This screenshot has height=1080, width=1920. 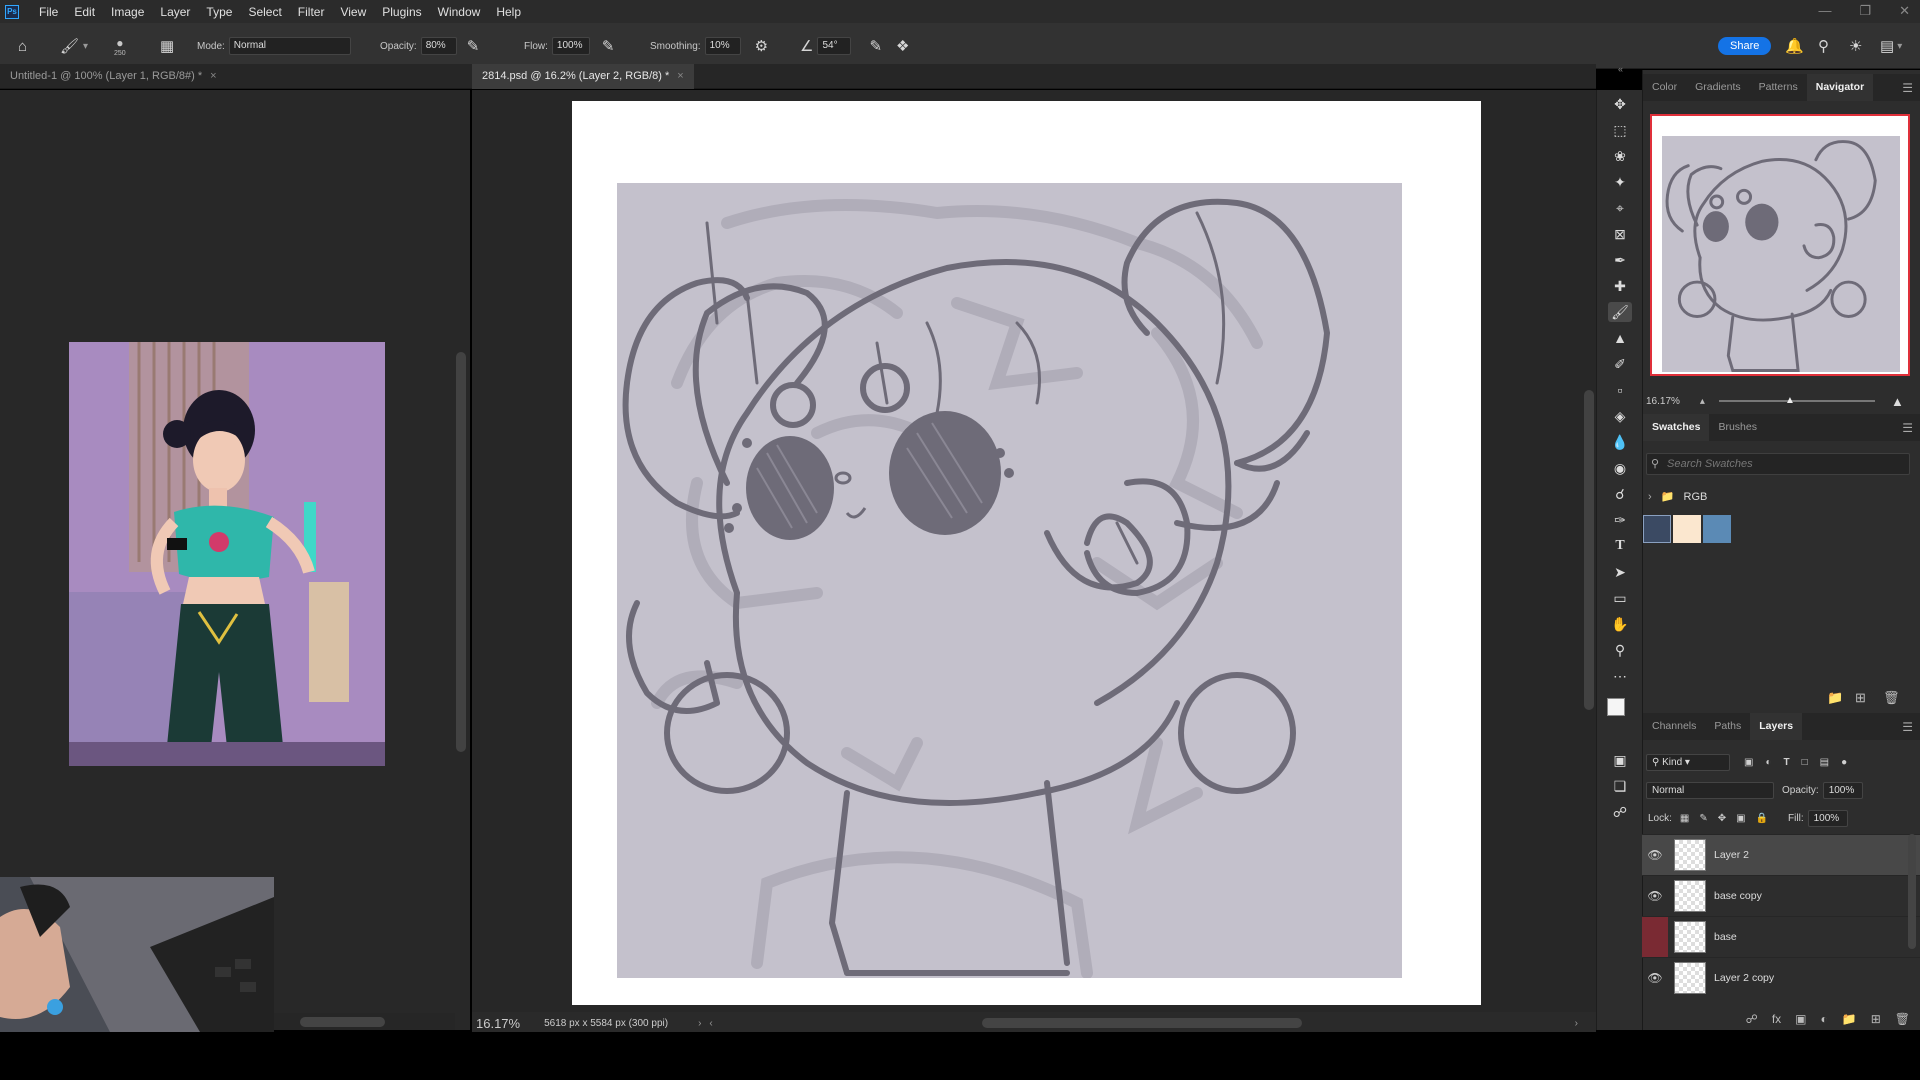 What do you see at coordinates (834, 46) in the screenshot?
I see `angle-field: 54°` at bounding box center [834, 46].